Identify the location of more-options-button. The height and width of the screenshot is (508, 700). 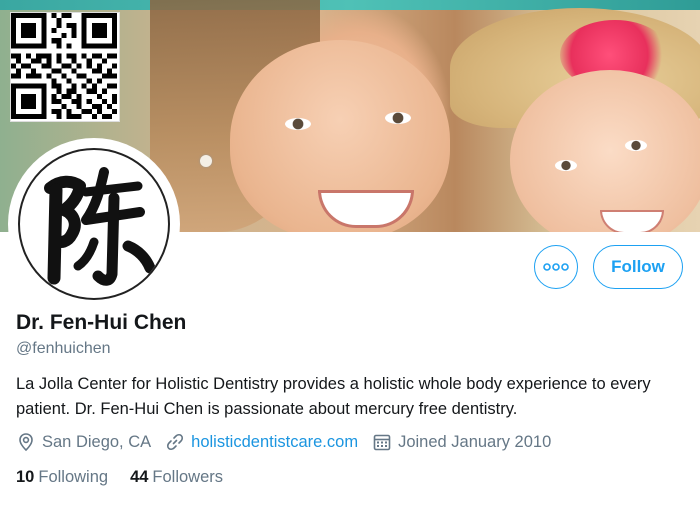
(556, 267).